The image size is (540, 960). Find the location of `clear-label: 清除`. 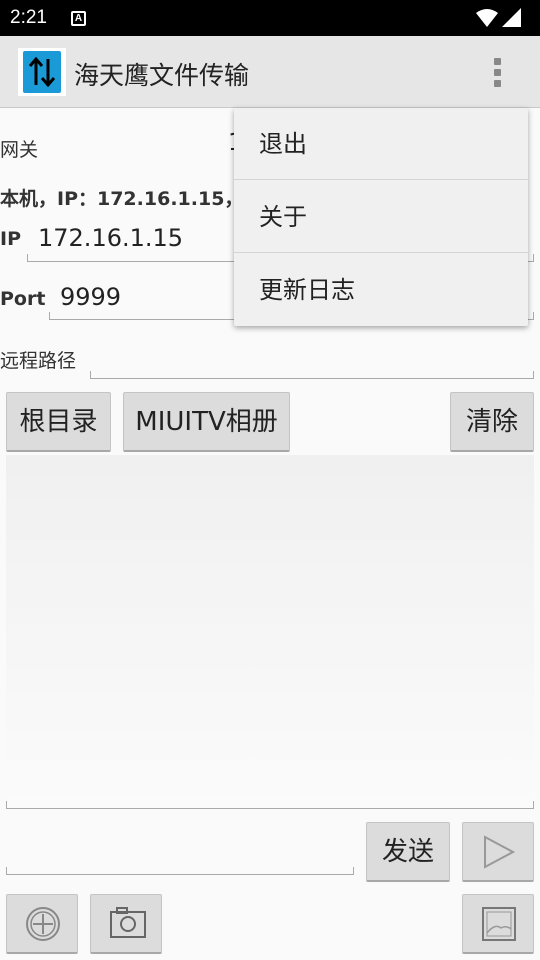

clear-label: 清除 is located at coordinates (491, 422).